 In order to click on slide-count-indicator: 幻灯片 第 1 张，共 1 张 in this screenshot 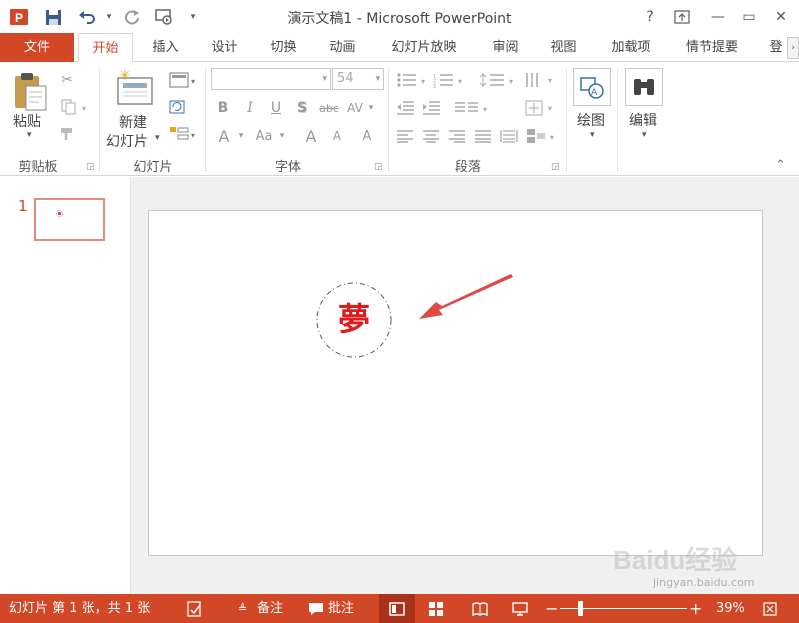, I will do `click(79, 608)`.